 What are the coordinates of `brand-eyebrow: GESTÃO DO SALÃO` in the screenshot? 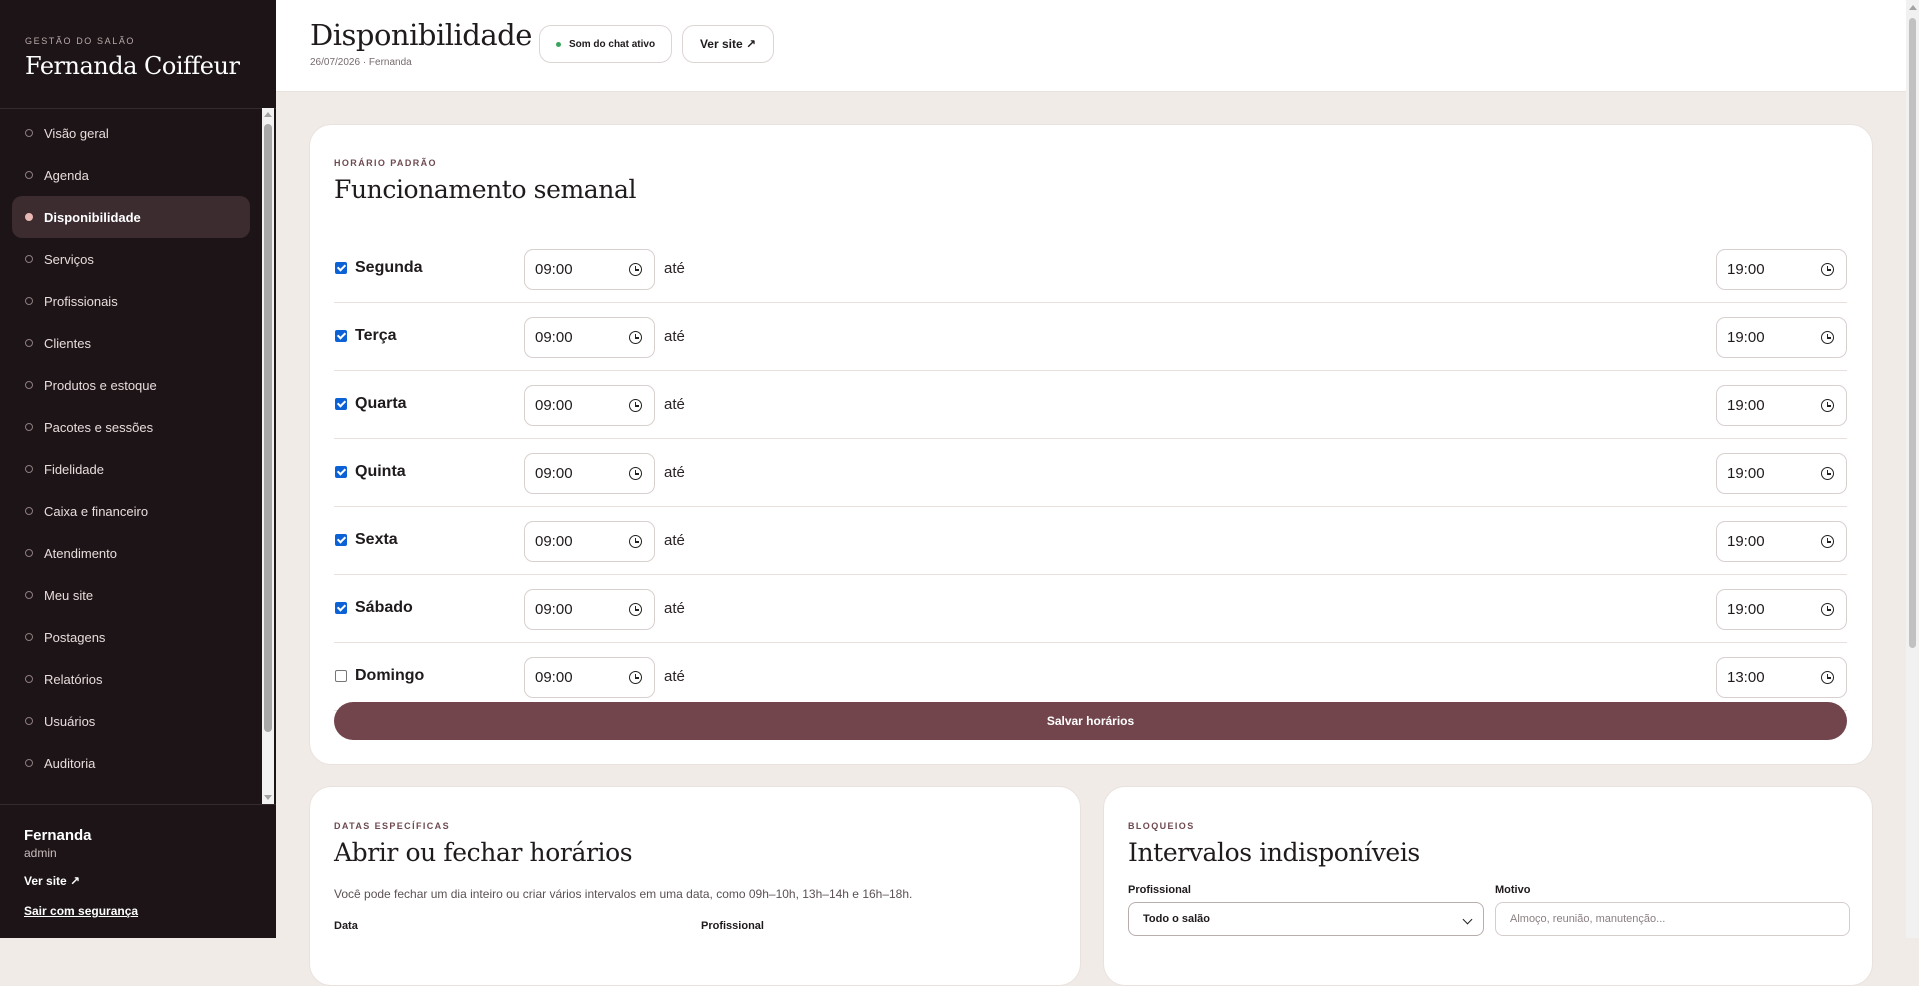 It's located at (80, 41).